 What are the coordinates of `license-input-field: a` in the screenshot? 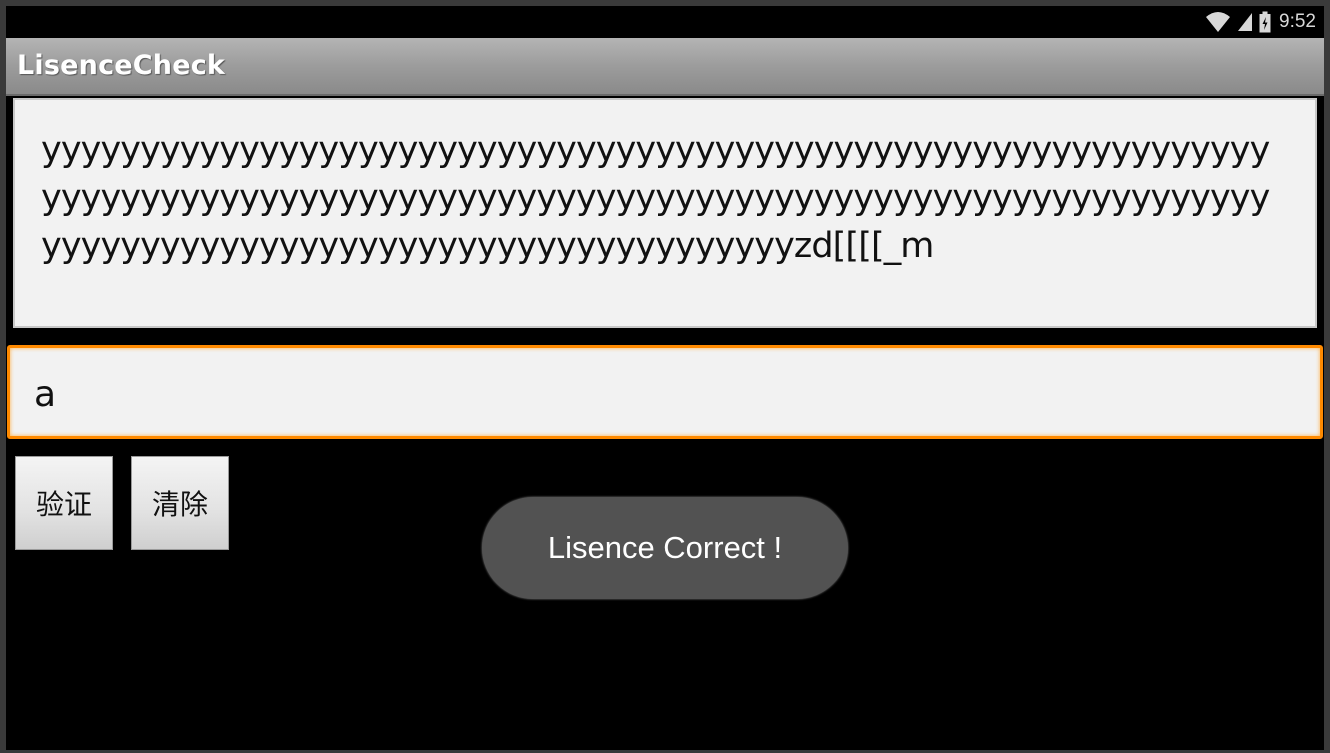 It's located at (665, 392).